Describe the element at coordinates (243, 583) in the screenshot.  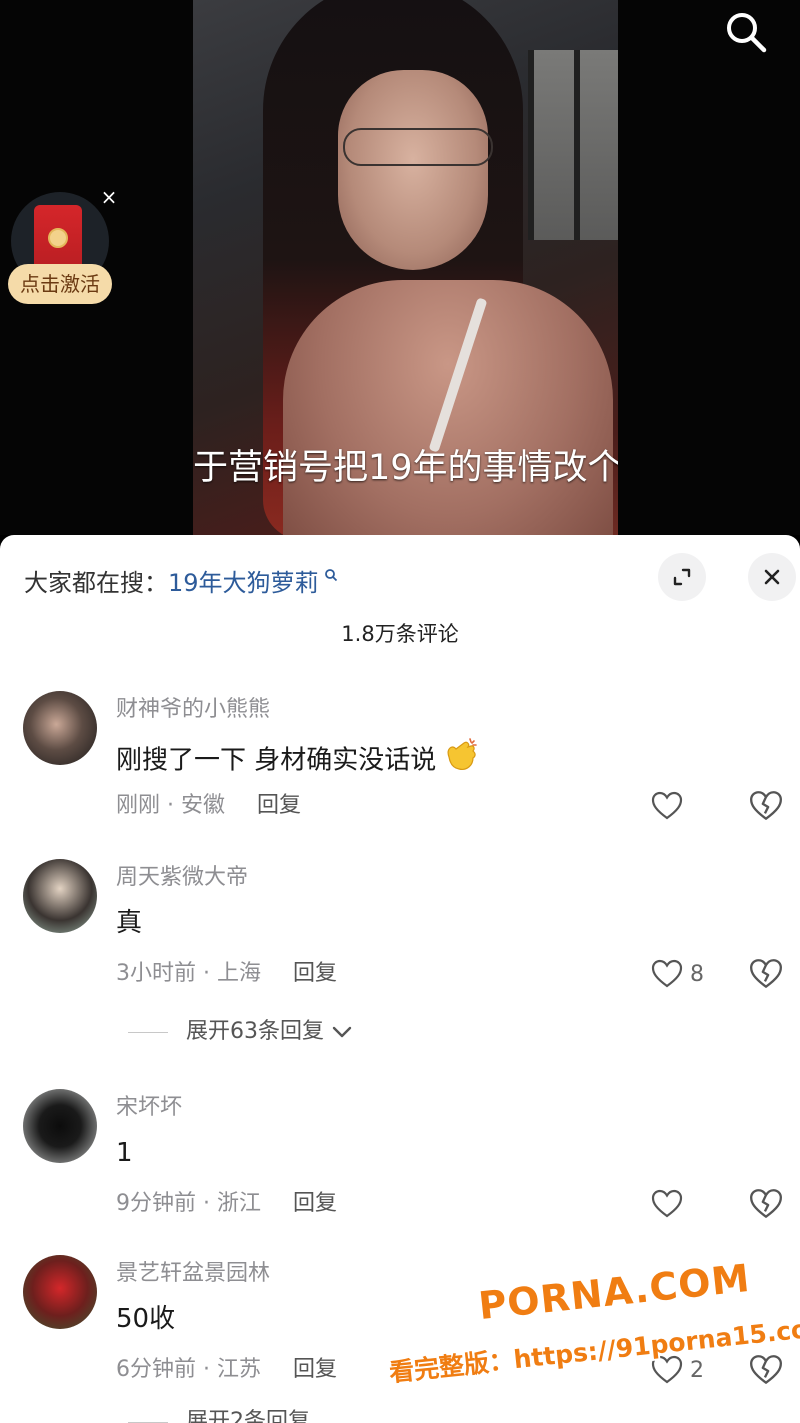
I see `hot-search-keyword: 19年大狗萝莉` at that location.